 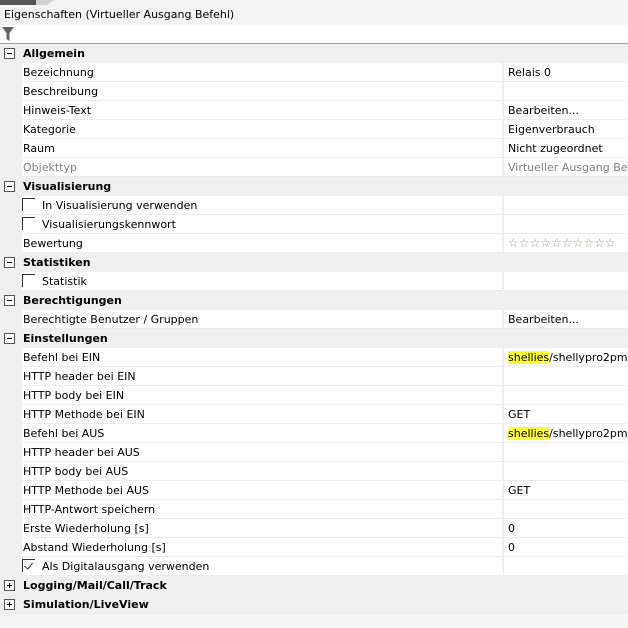 I want to click on property-name: Objekttyp, so click(x=262, y=167).